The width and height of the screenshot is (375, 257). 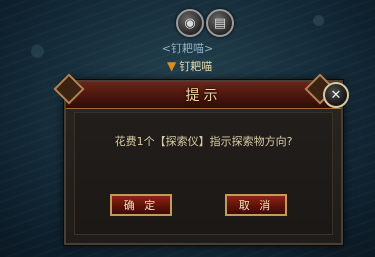 I want to click on close-icon: ✕, so click(x=336, y=95).